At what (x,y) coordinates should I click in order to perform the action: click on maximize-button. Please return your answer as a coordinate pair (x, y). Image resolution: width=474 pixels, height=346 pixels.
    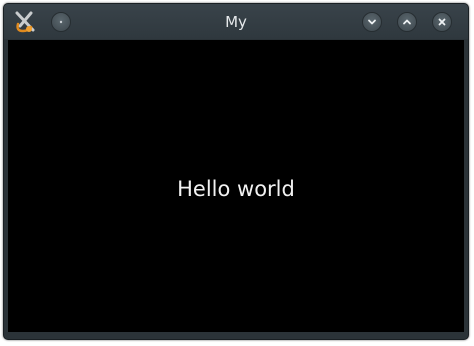
    Looking at the image, I should click on (407, 22).